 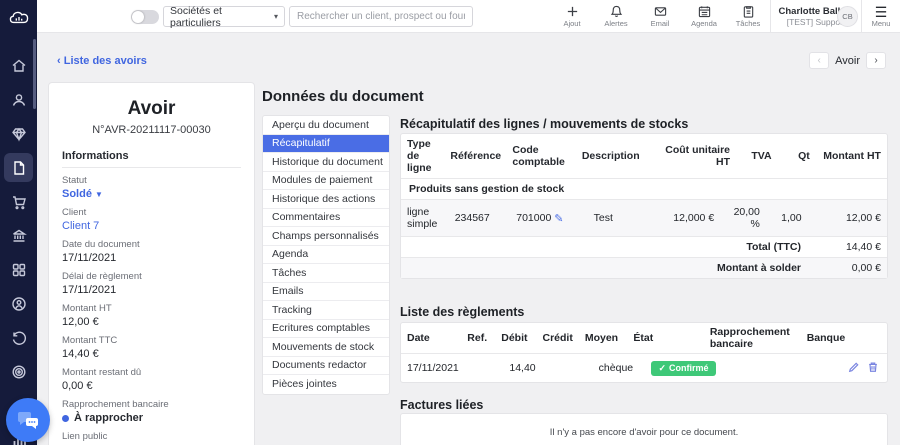 I want to click on search-input, so click(x=381, y=16).